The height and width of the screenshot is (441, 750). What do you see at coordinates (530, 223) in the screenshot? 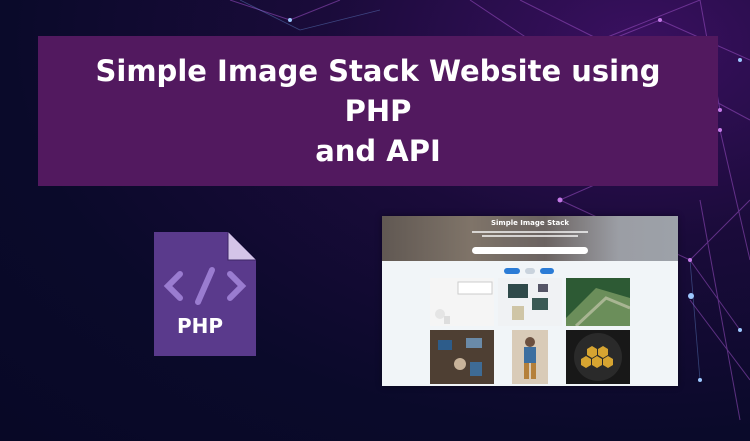
I see `preview-title: Simple Image Stack` at bounding box center [530, 223].